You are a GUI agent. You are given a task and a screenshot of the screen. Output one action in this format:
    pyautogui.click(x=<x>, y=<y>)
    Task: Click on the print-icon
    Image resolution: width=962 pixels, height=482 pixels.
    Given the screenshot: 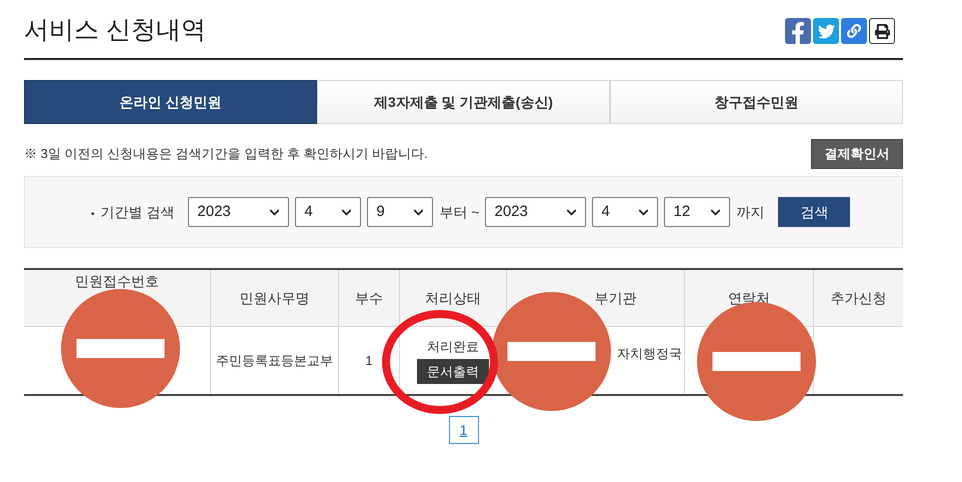 What is the action you would take?
    pyautogui.click(x=882, y=31)
    